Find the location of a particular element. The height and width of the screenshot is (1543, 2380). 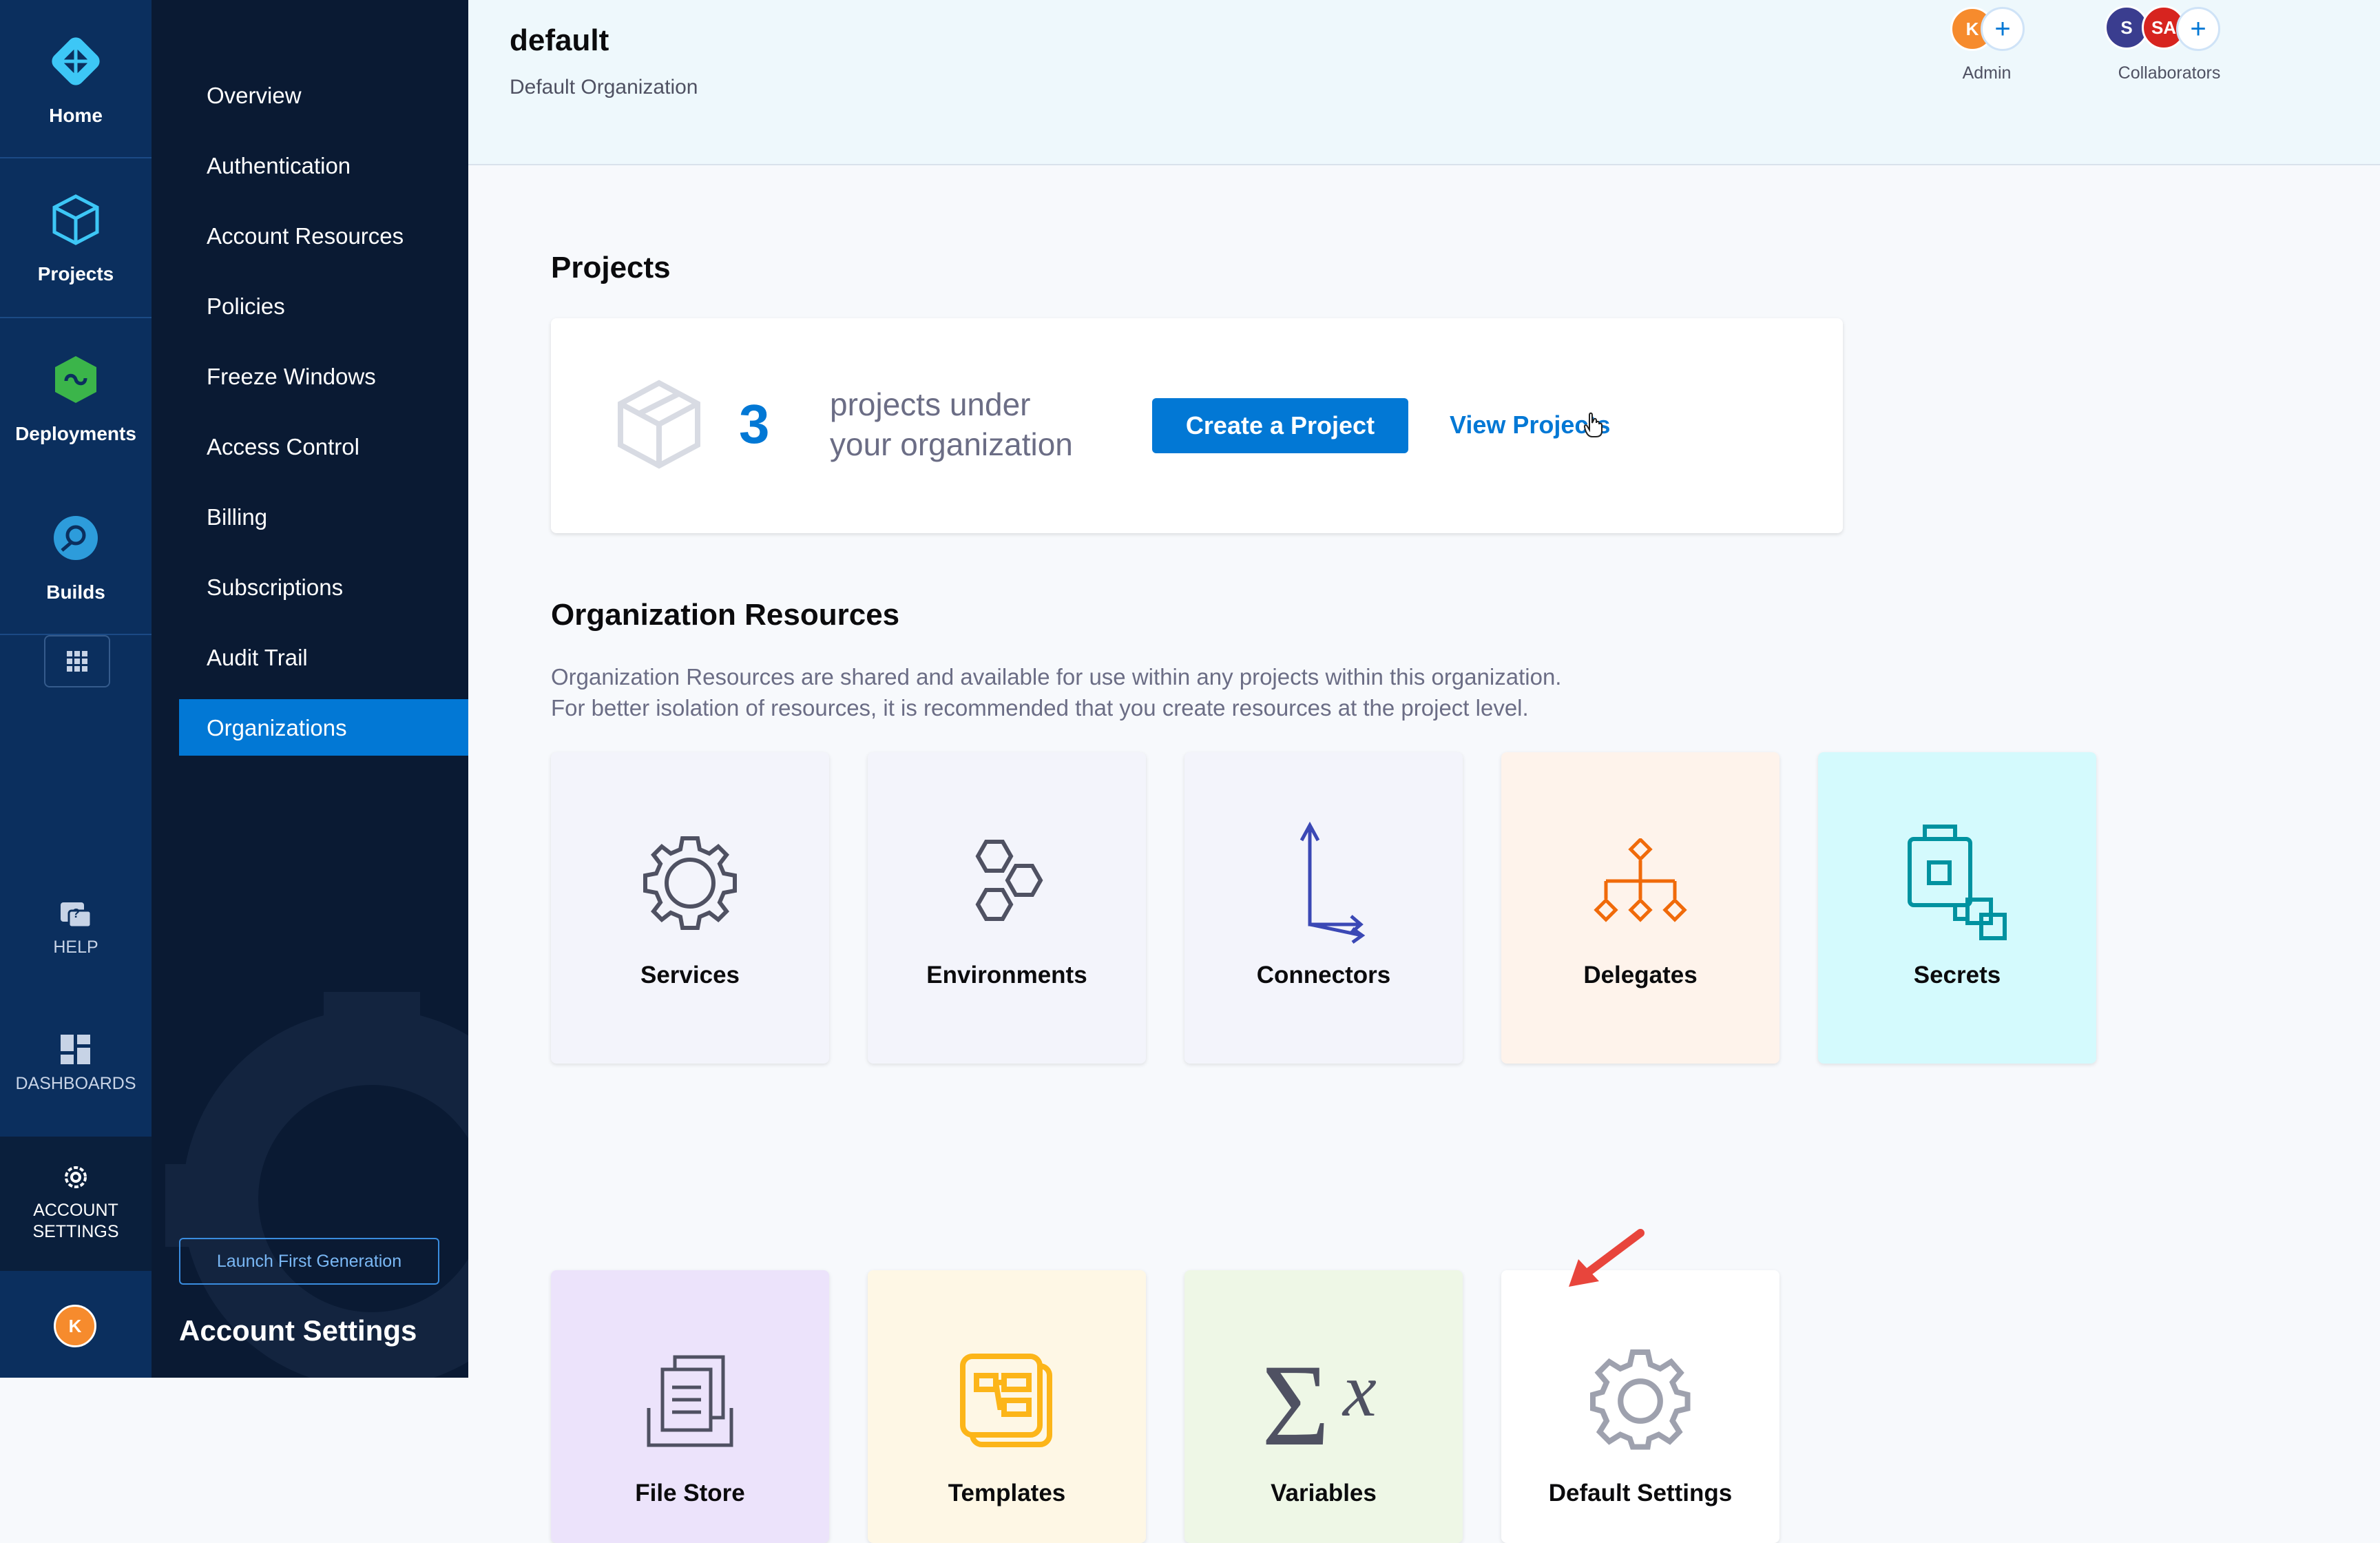

sidebar-title: Account Settings is located at coordinates (298, 1331).